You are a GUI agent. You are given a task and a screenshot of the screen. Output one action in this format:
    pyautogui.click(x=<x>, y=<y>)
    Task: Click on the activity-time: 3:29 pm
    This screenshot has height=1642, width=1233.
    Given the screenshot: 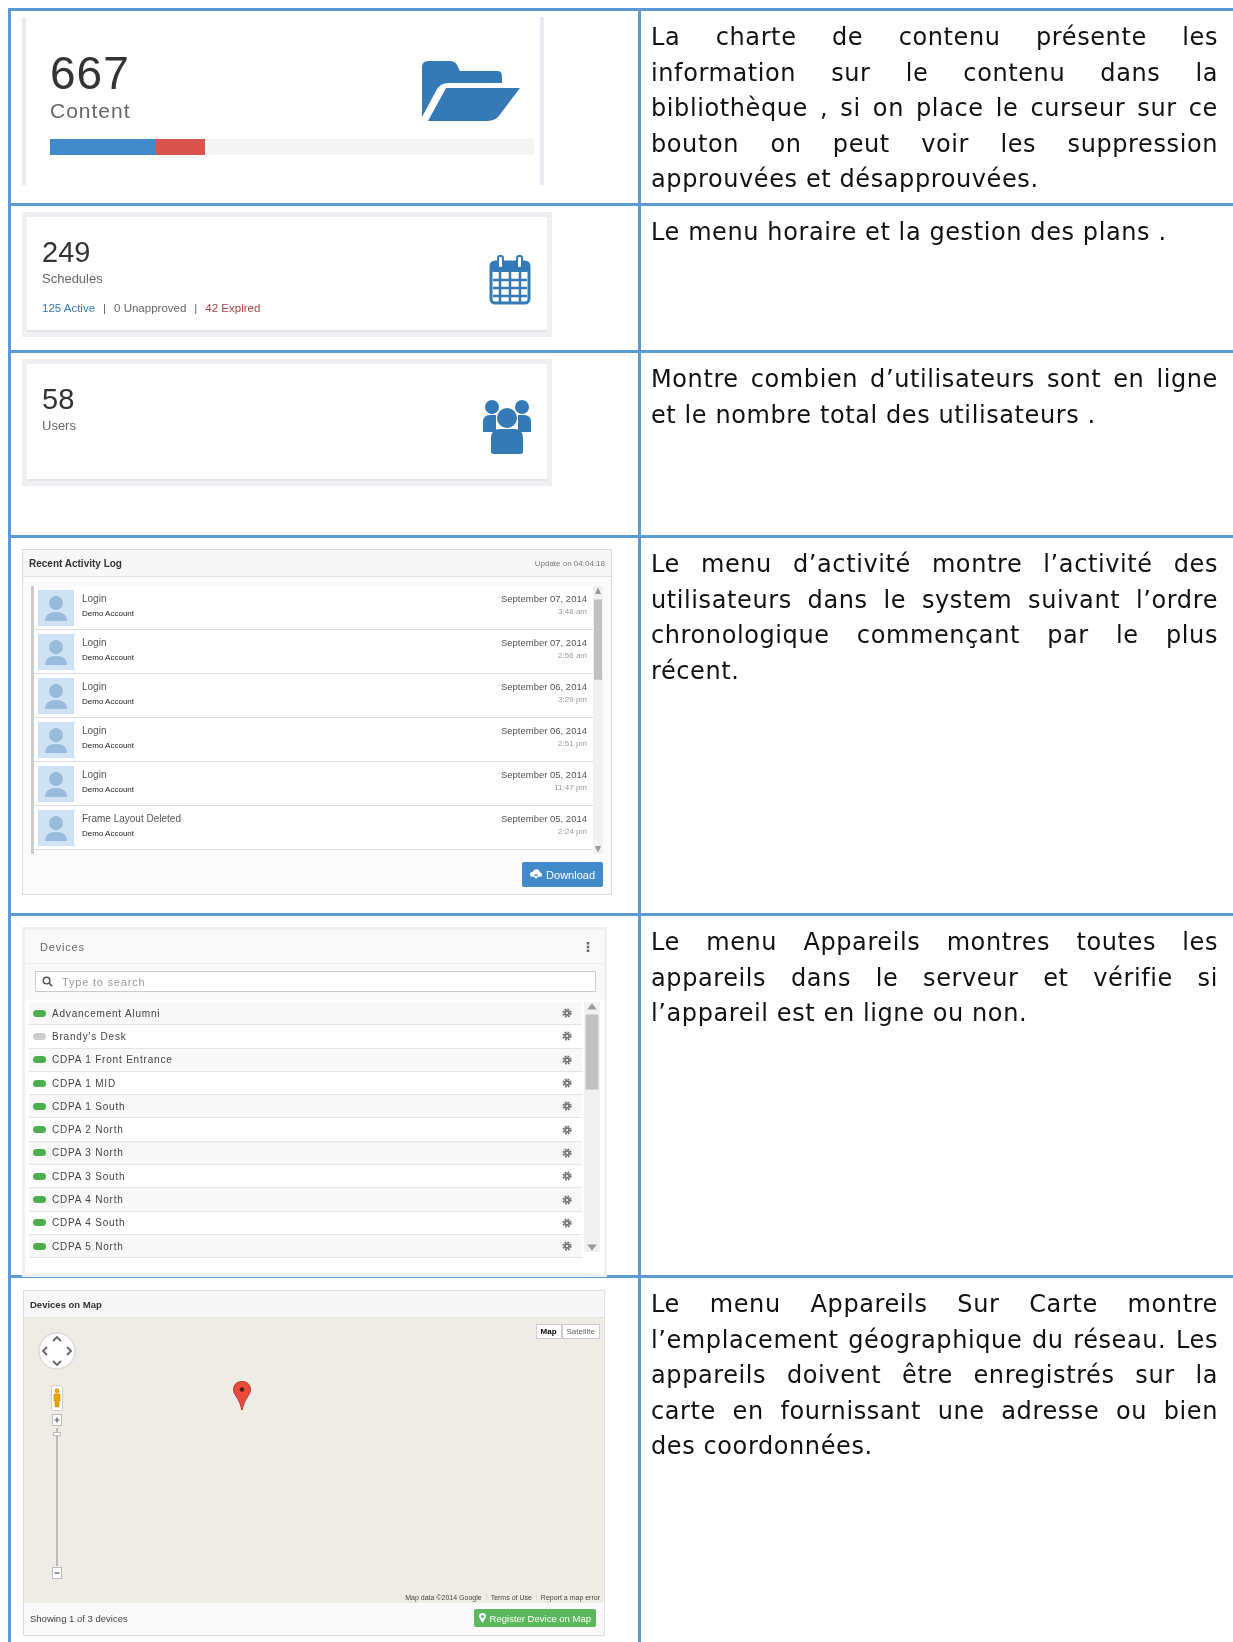 What is the action you would take?
    pyautogui.click(x=572, y=699)
    